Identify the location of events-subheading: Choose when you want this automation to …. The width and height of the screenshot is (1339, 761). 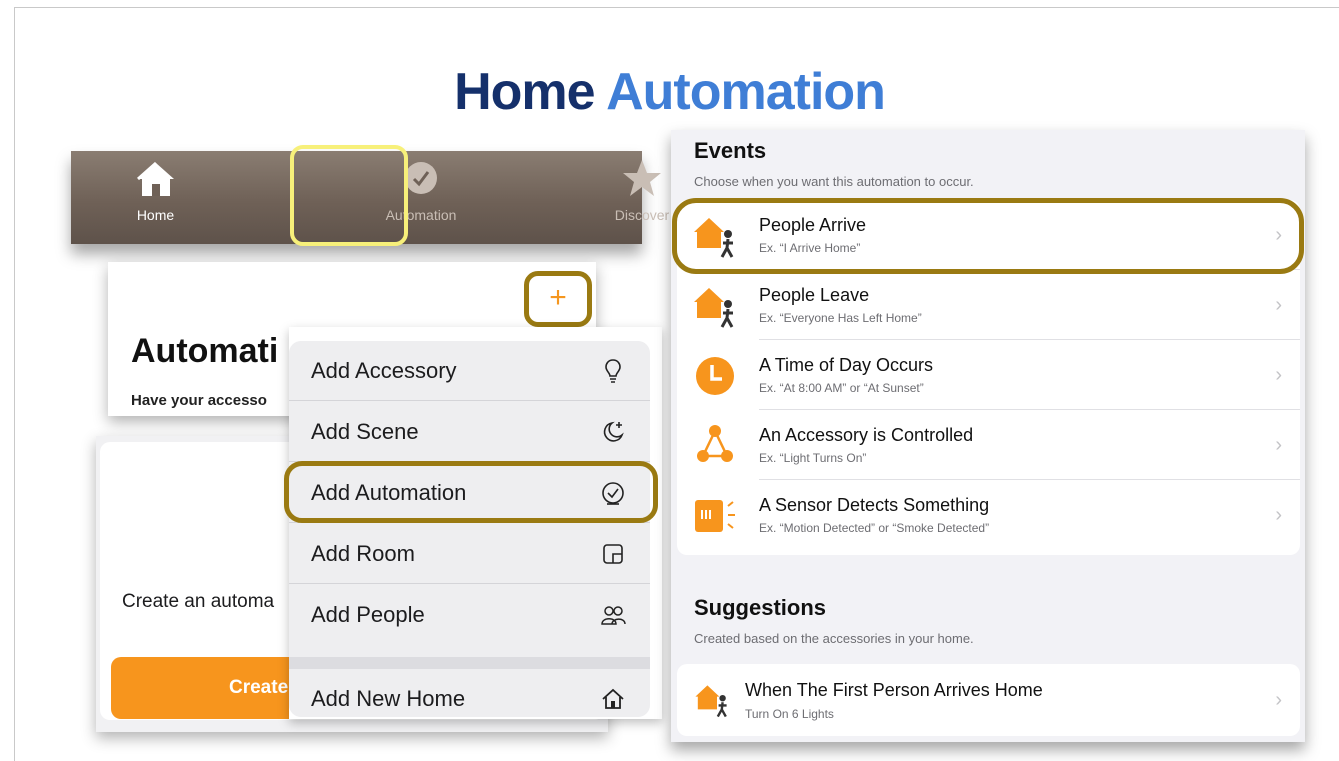
(834, 181).